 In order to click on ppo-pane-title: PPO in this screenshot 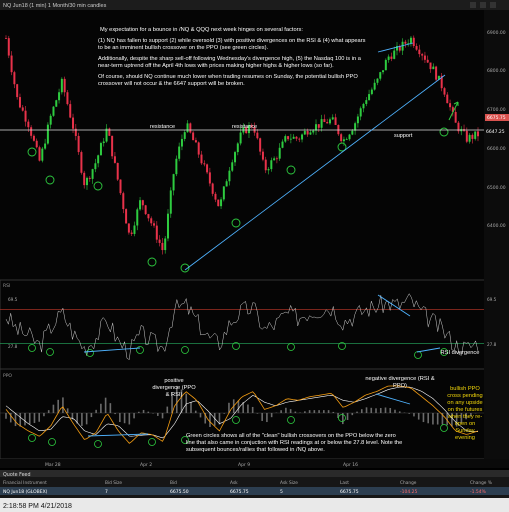, I will do `click(7, 376)`.